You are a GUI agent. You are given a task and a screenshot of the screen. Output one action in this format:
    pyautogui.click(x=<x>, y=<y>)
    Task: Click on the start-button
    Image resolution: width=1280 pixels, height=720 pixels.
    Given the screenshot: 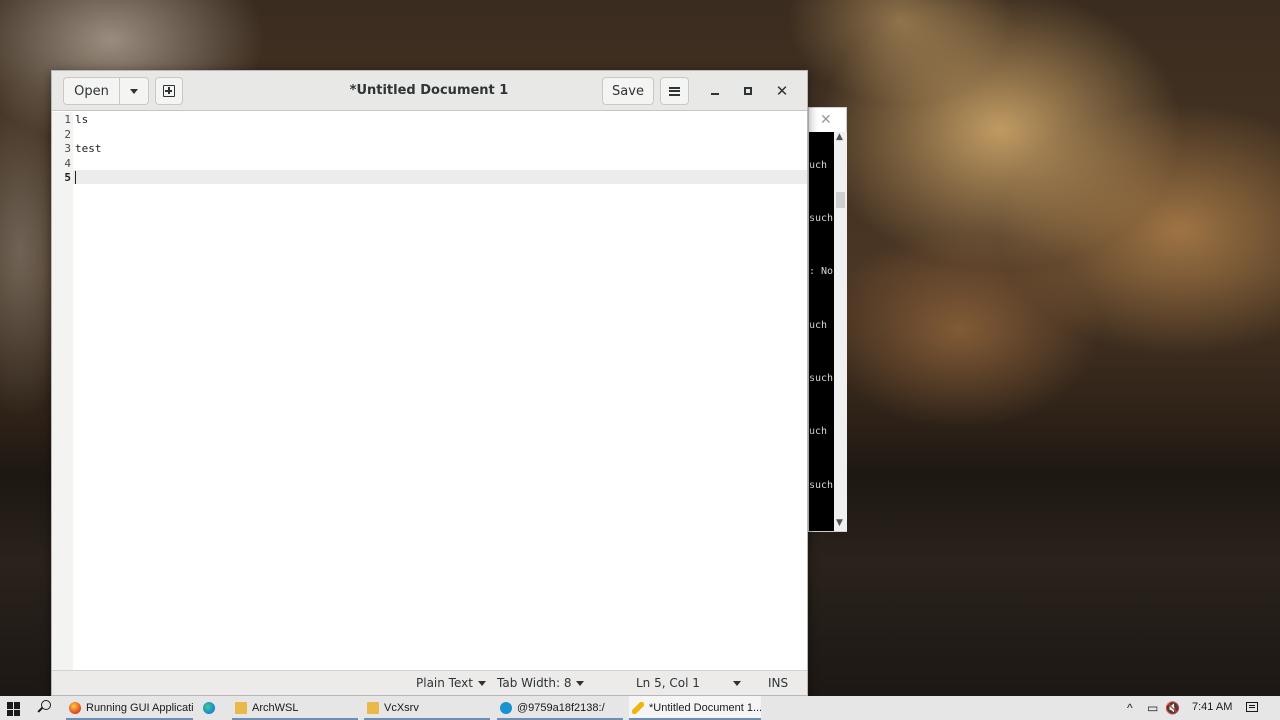 What is the action you would take?
    pyautogui.click(x=14, y=709)
    